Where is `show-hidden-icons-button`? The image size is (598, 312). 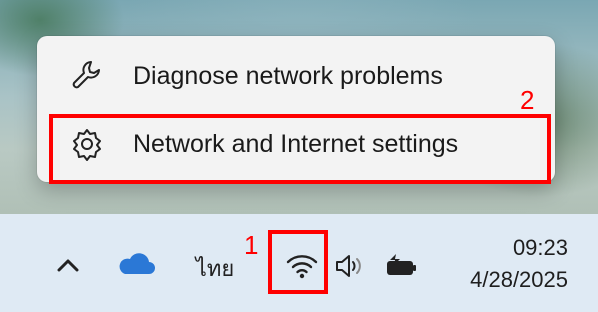 show-hidden-icons-button is located at coordinates (68, 266).